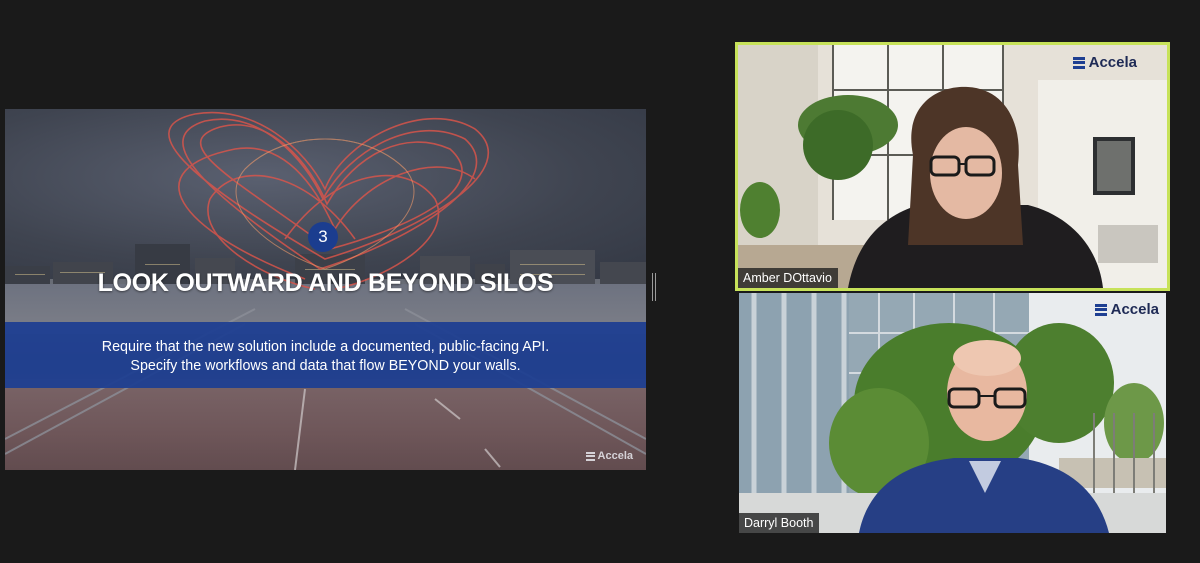 The width and height of the screenshot is (1200, 563). Describe the element at coordinates (325, 283) in the screenshot. I see `slide-title: LOOK OUTWARD AND BEYOND SILOS` at that location.